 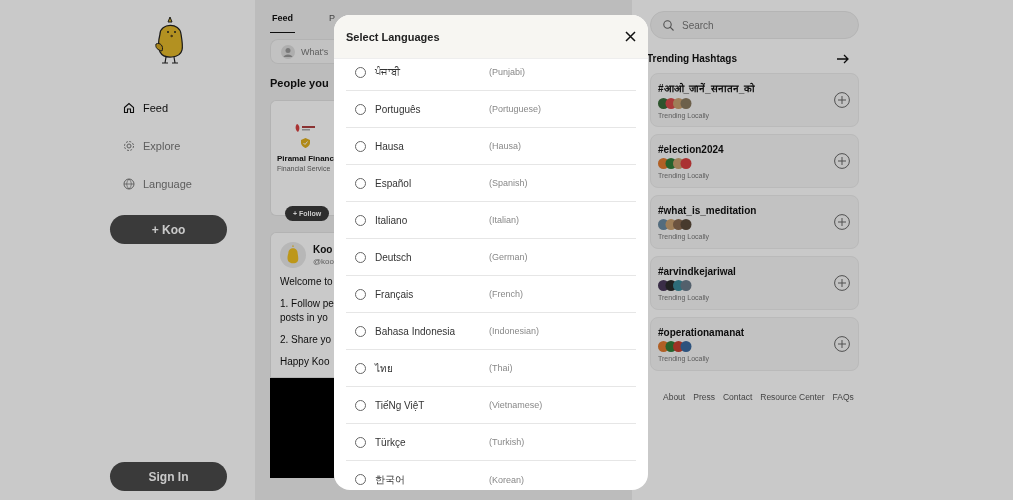 I want to click on user-avatar-icon, so click(x=288, y=51).